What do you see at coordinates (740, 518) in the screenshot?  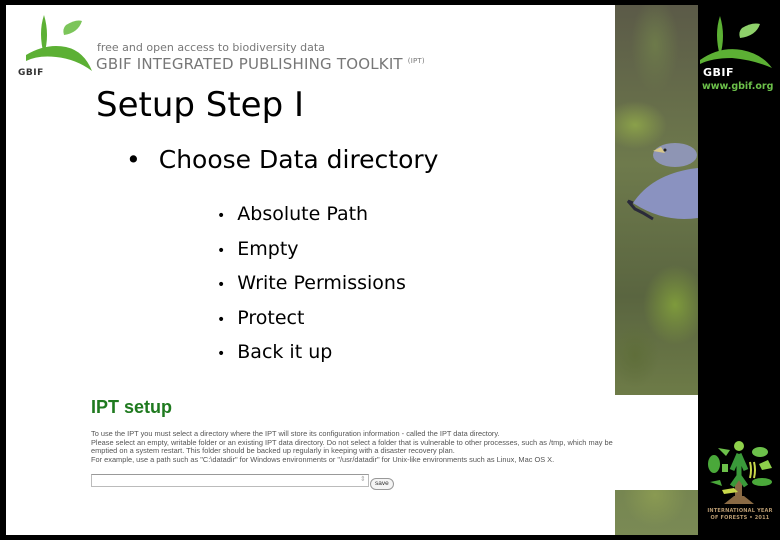 I see `iyf-caption-line: OF FORESTS • 2011` at bounding box center [740, 518].